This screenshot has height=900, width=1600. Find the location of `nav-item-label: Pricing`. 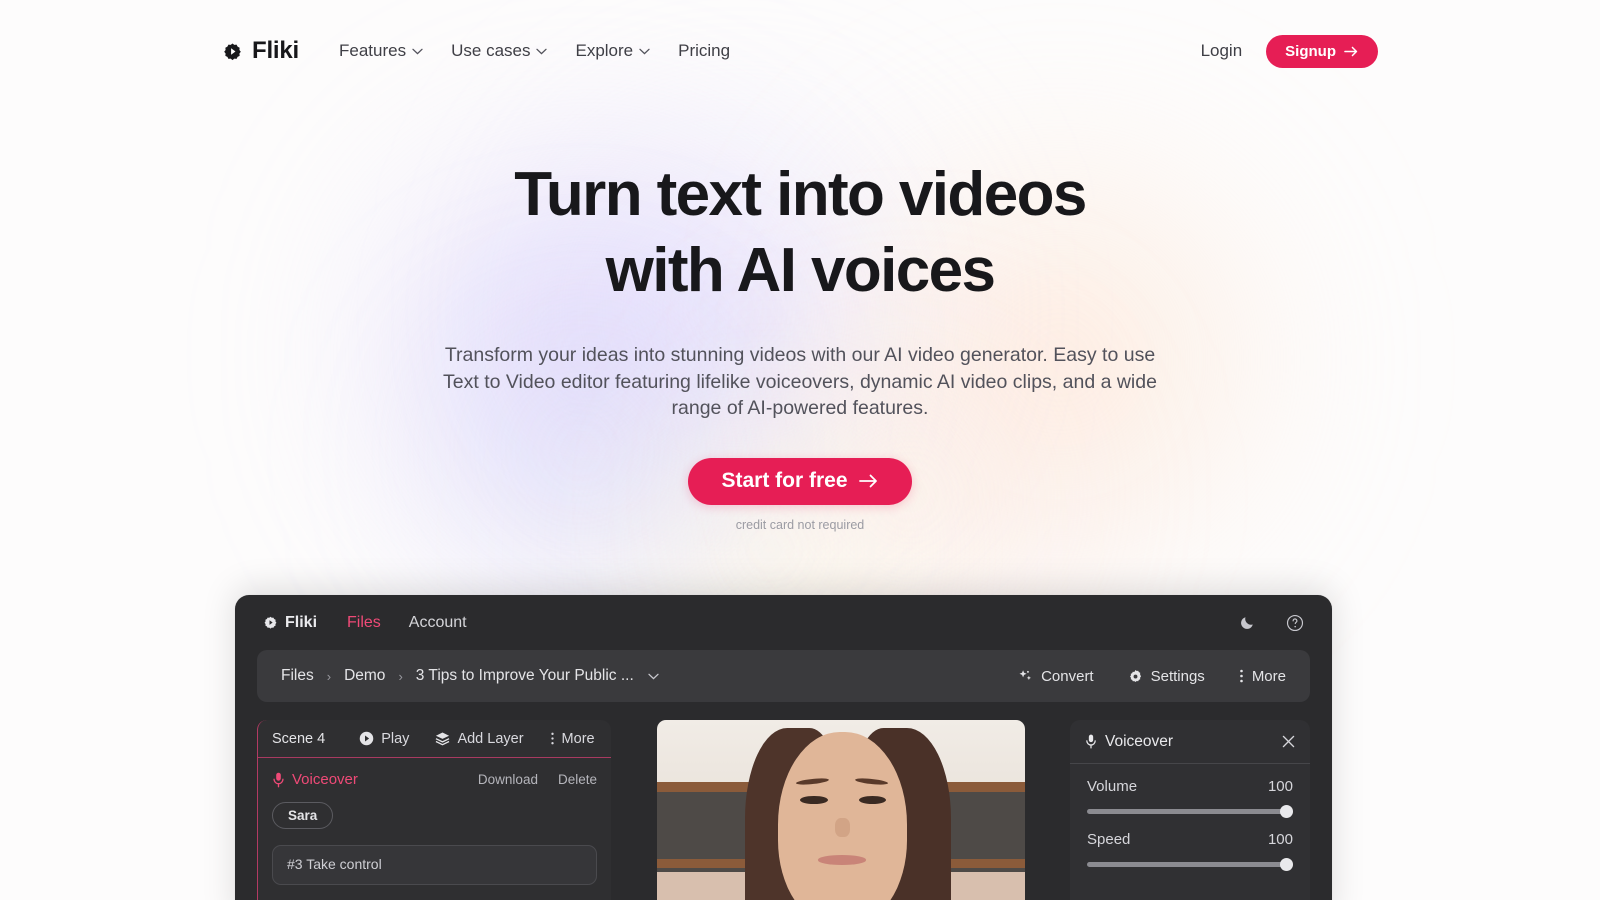

nav-item-label: Pricing is located at coordinates (704, 50).